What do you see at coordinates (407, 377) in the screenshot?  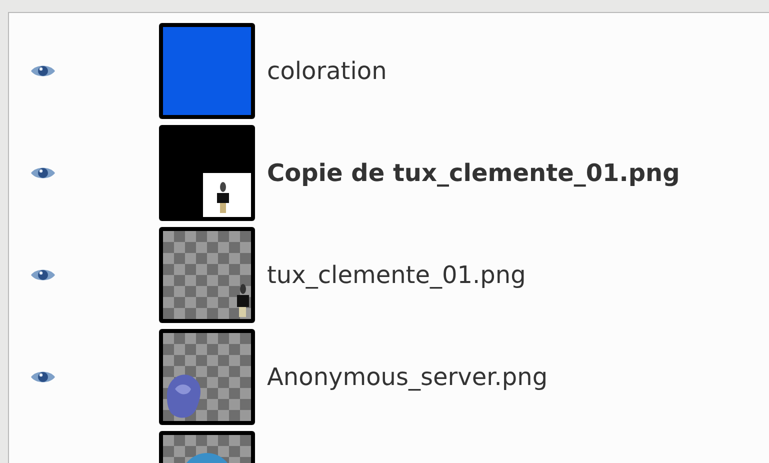 I see `layer-name: Anonymous_server.png` at bounding box center [407, 377].